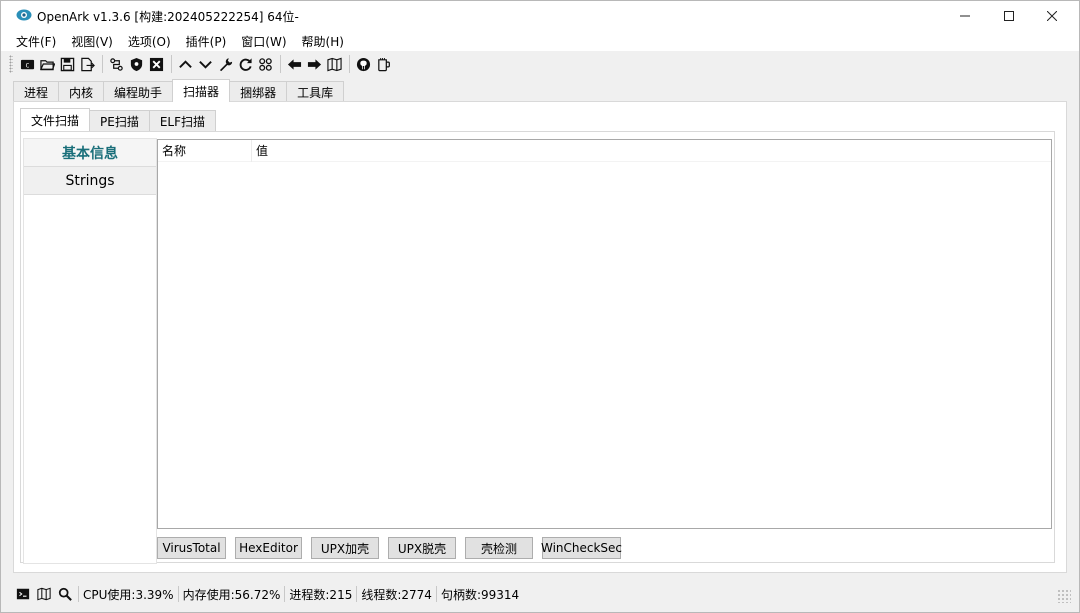  What do you see at coordinates (258, 91) in the screenshot?
I see `tab-bundler: 捆绑器` at bounding box center [258, 91].